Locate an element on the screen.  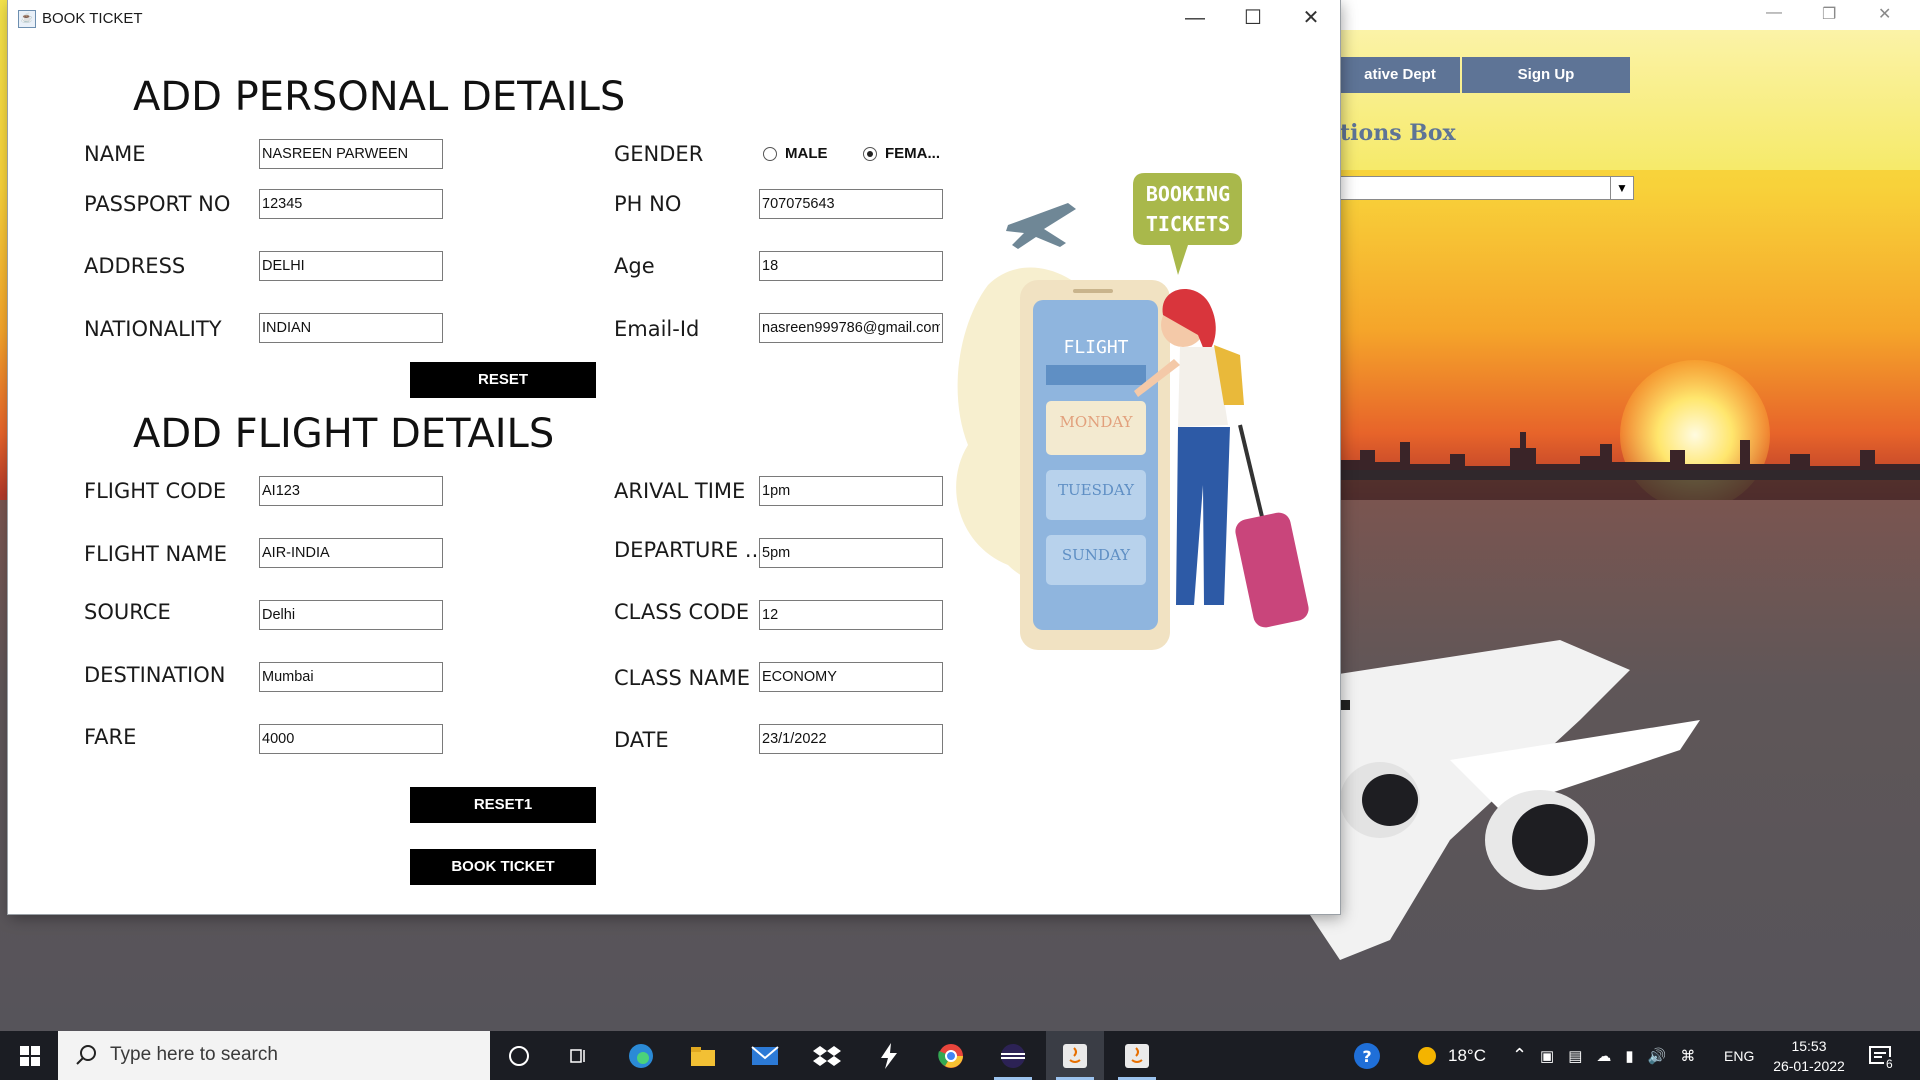
start-button is located at coordinates (29, 1055).